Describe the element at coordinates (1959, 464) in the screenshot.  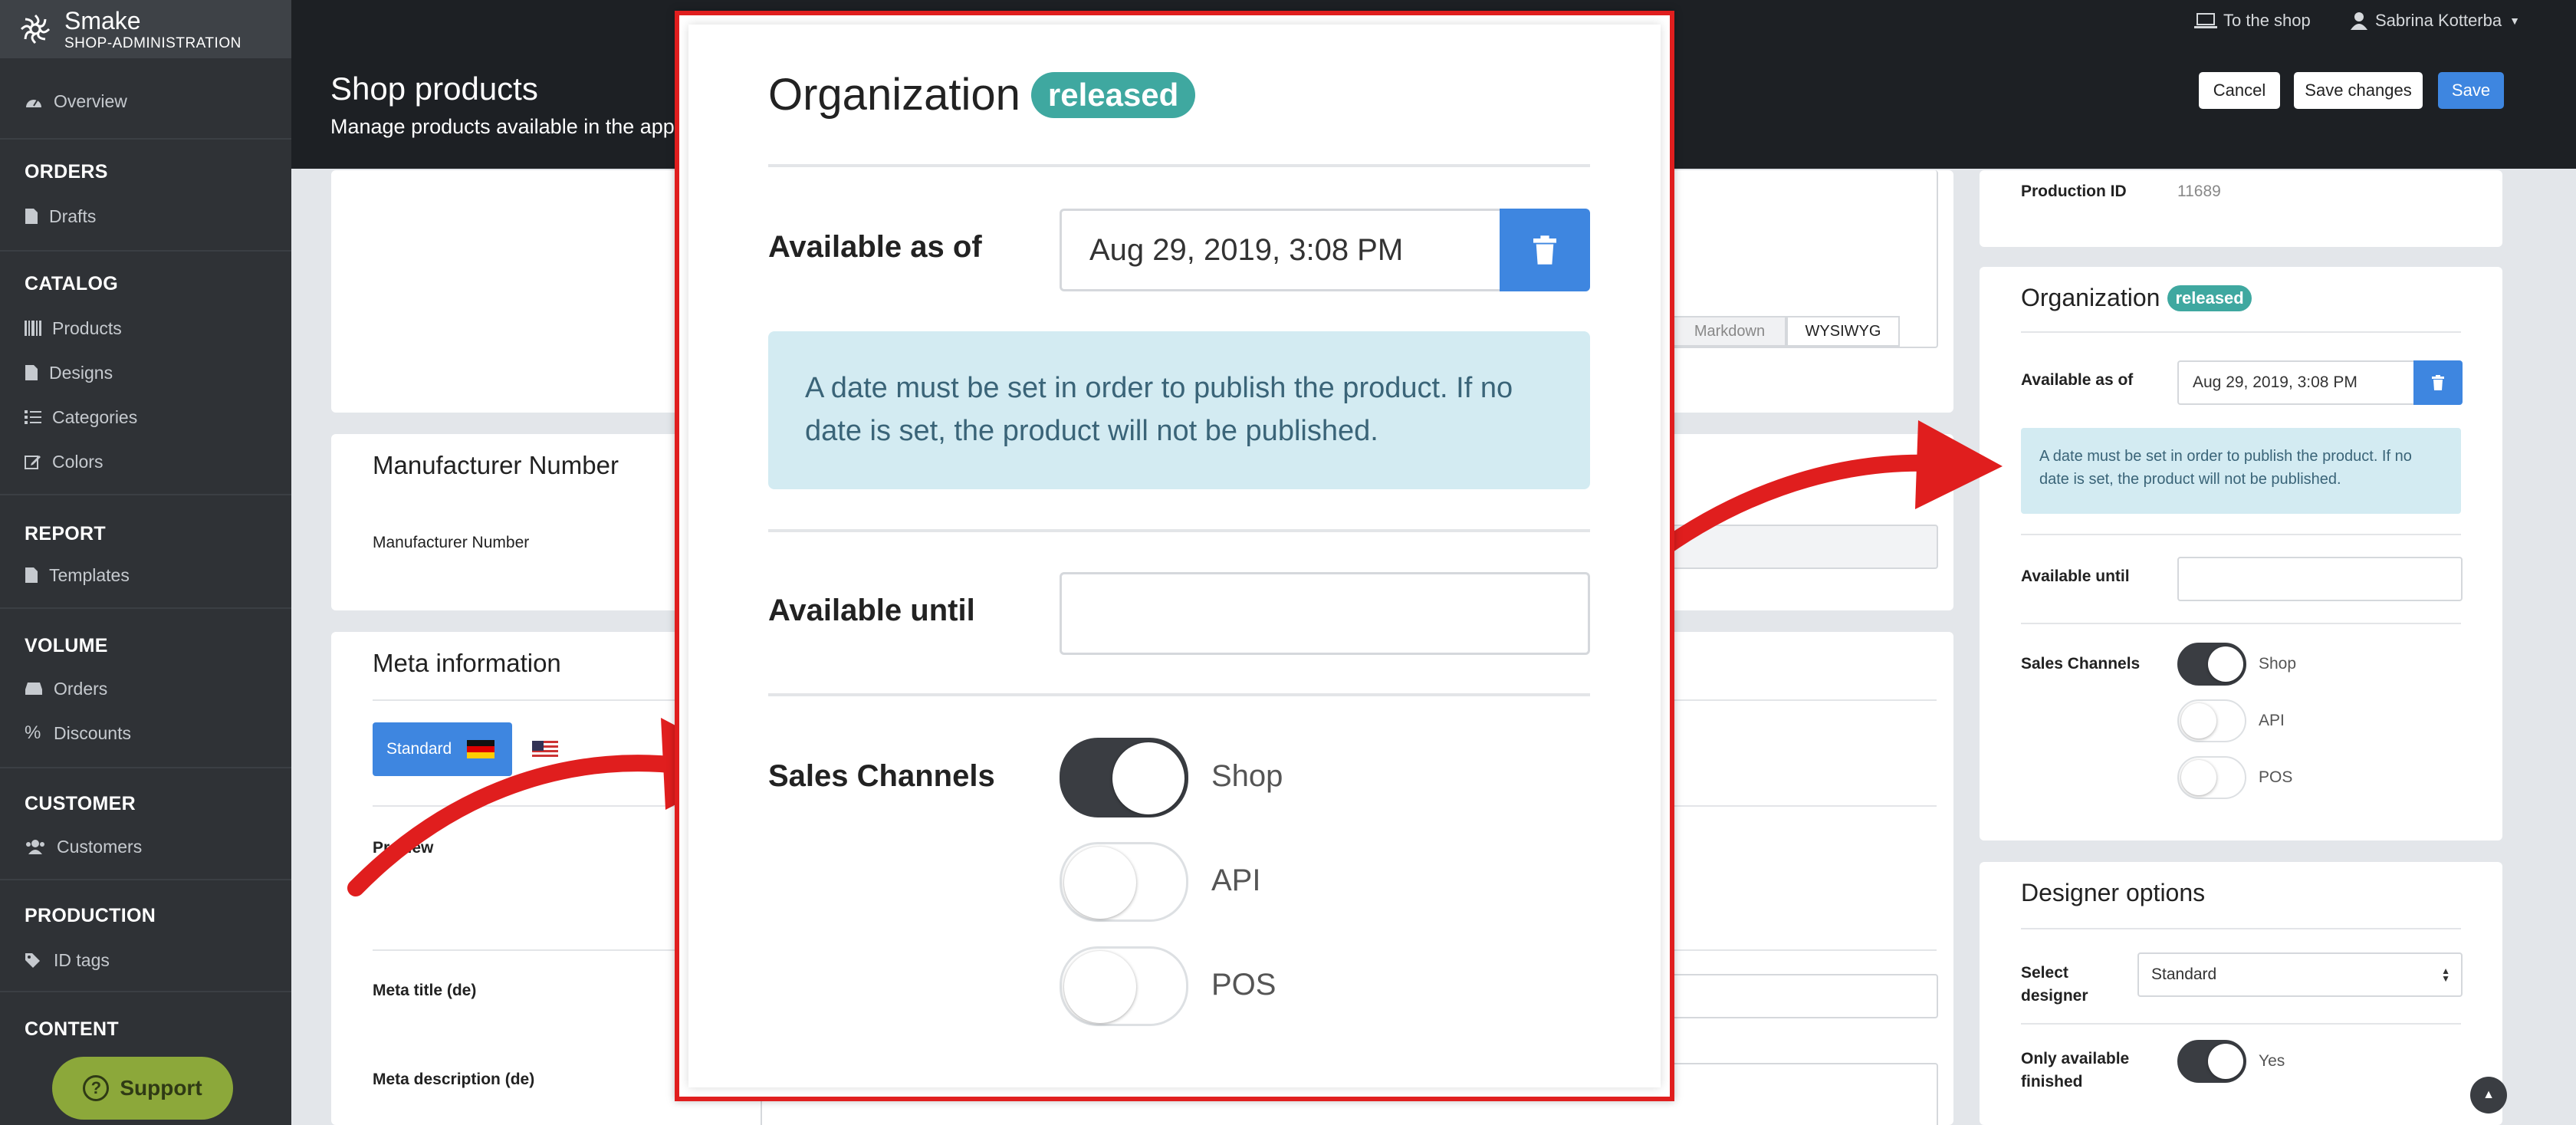
I see `arrowhead-right` at that location.